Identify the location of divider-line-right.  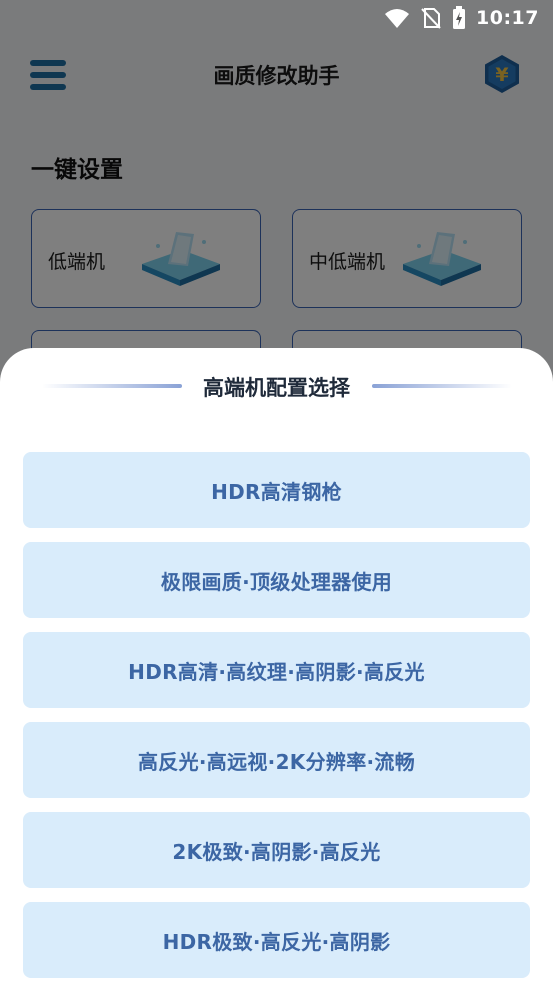
(442, 386).